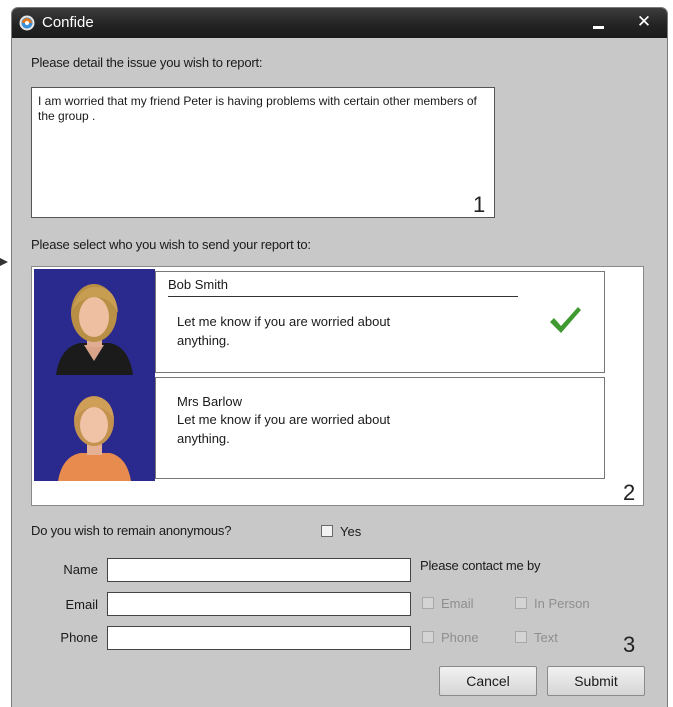  What do you see at coordinates (80, 569) in the screenshot?
I see `name-label: Name` at bounding box center [80, 569].